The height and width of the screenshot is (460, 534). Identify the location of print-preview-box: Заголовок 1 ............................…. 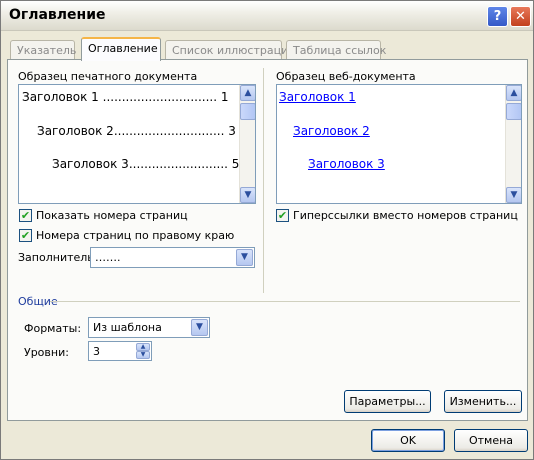
(137, 144).